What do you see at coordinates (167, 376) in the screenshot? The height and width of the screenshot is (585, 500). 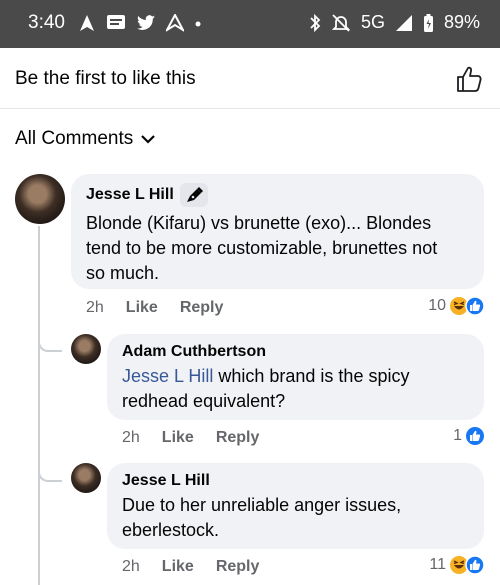 I see `mention-link: Jesse L Hill` at bounding box center [167, 376].